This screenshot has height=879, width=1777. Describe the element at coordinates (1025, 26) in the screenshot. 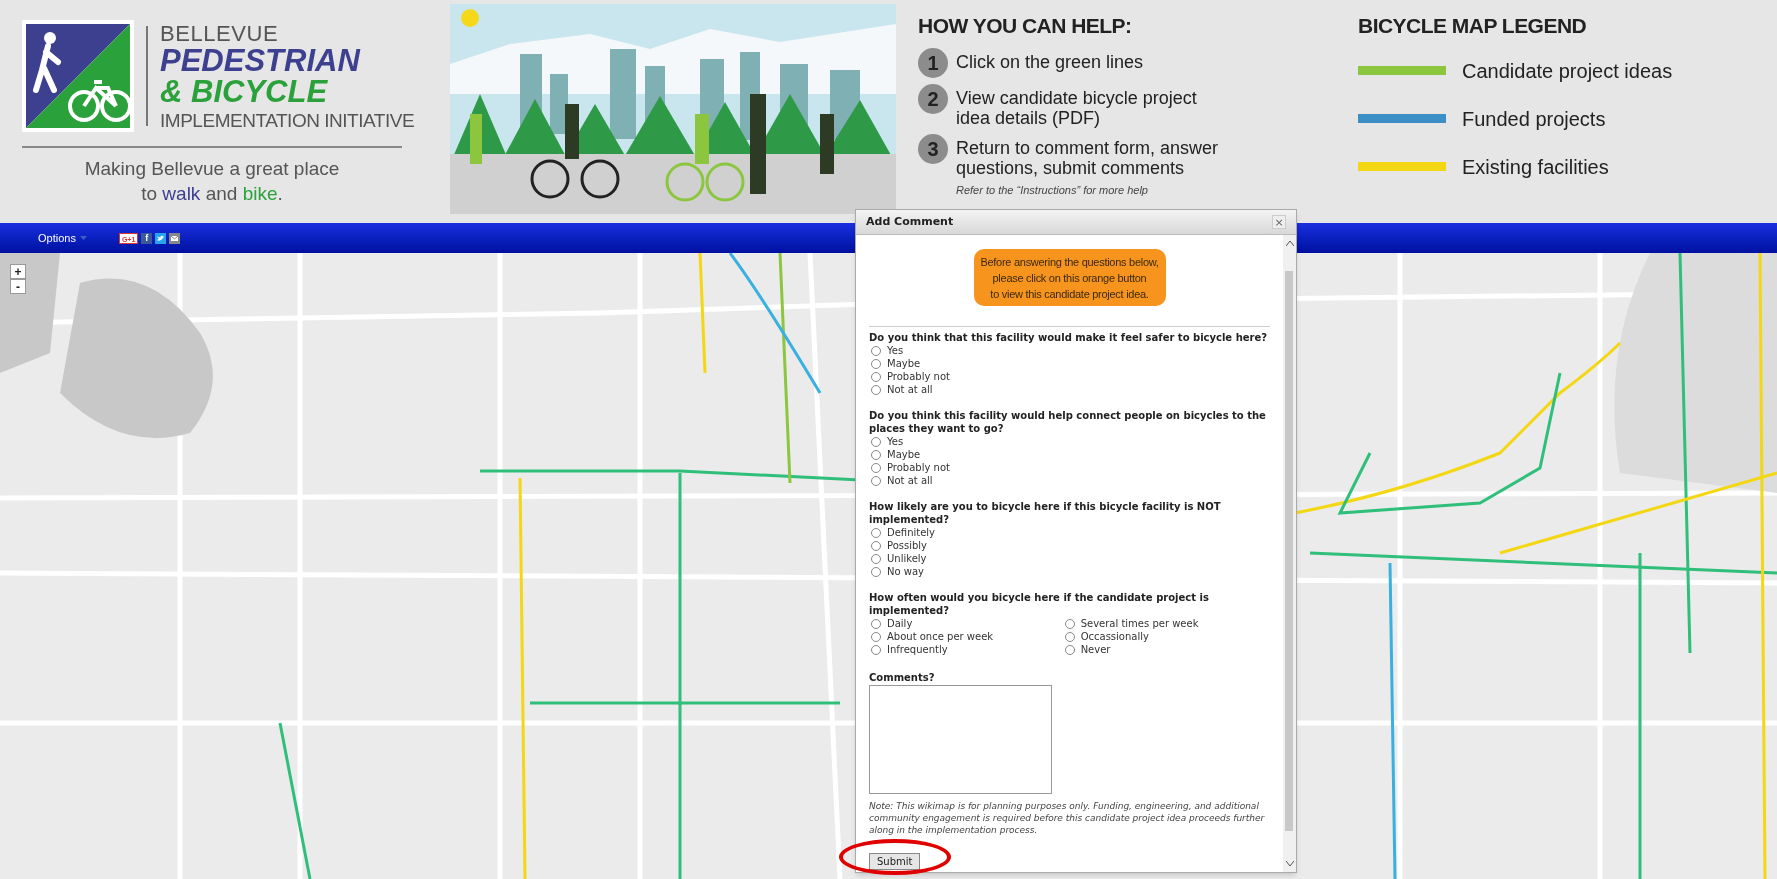

I see `help-heading: HOW YOU CAN HELP:` at that location.